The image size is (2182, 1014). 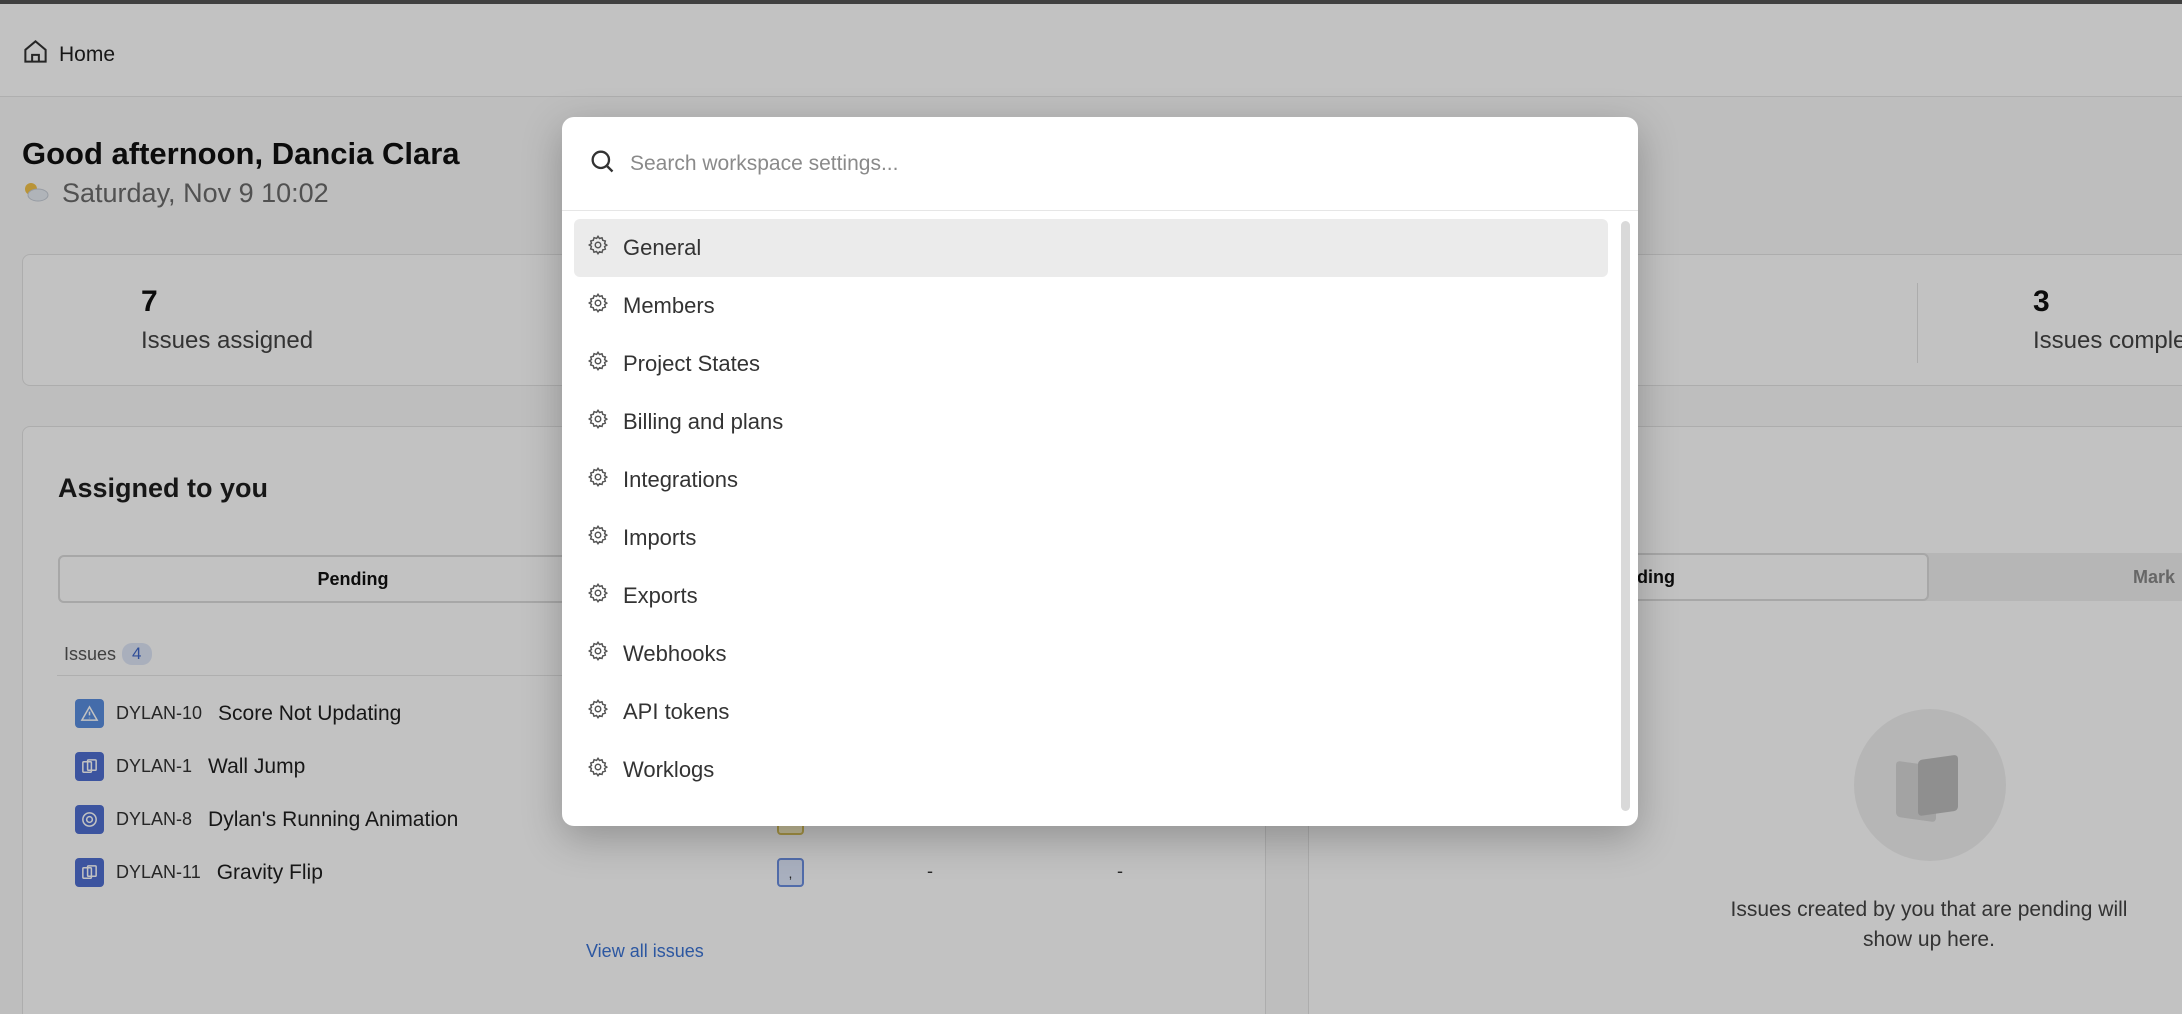 What do you see at coordinates (669, 305) in the screenshot?
I see `settings-item-label: Members` at bounding box center [669, 305].